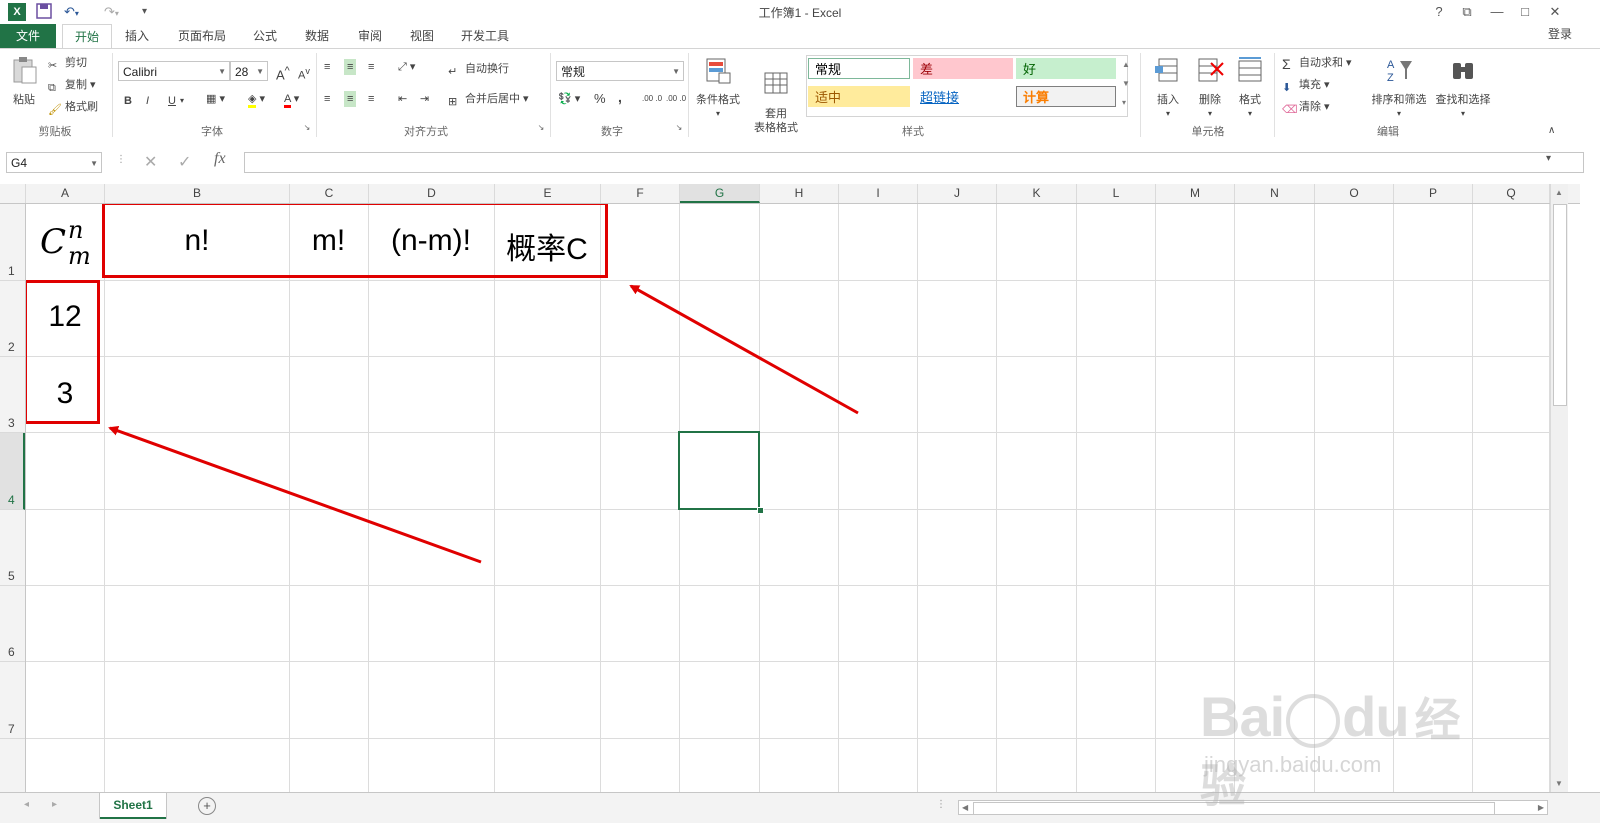  Describe the element at coordinates (174, 71) in the screenshot. I see `font-name-combo: Calibri ▼` at that location.